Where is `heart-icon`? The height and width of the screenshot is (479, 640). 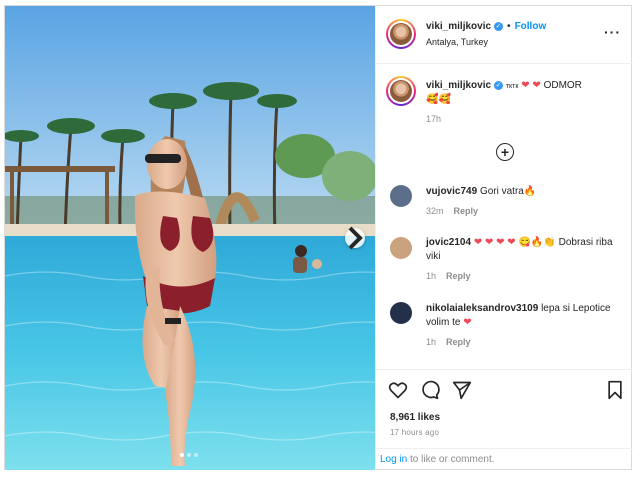
heart-icon is located at coordinates (398, 390).